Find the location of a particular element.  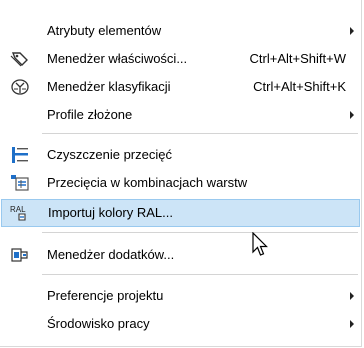

menu-item-project-preferences: Preferencje projektu is located at coordinates (180, 296).